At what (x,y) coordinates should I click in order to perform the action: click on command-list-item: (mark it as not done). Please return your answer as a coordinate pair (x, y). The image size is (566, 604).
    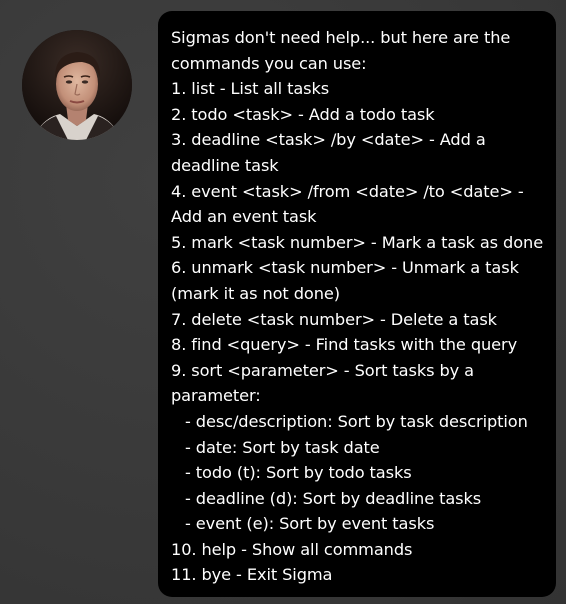
    Looking at the image, I should click on (255, 293).